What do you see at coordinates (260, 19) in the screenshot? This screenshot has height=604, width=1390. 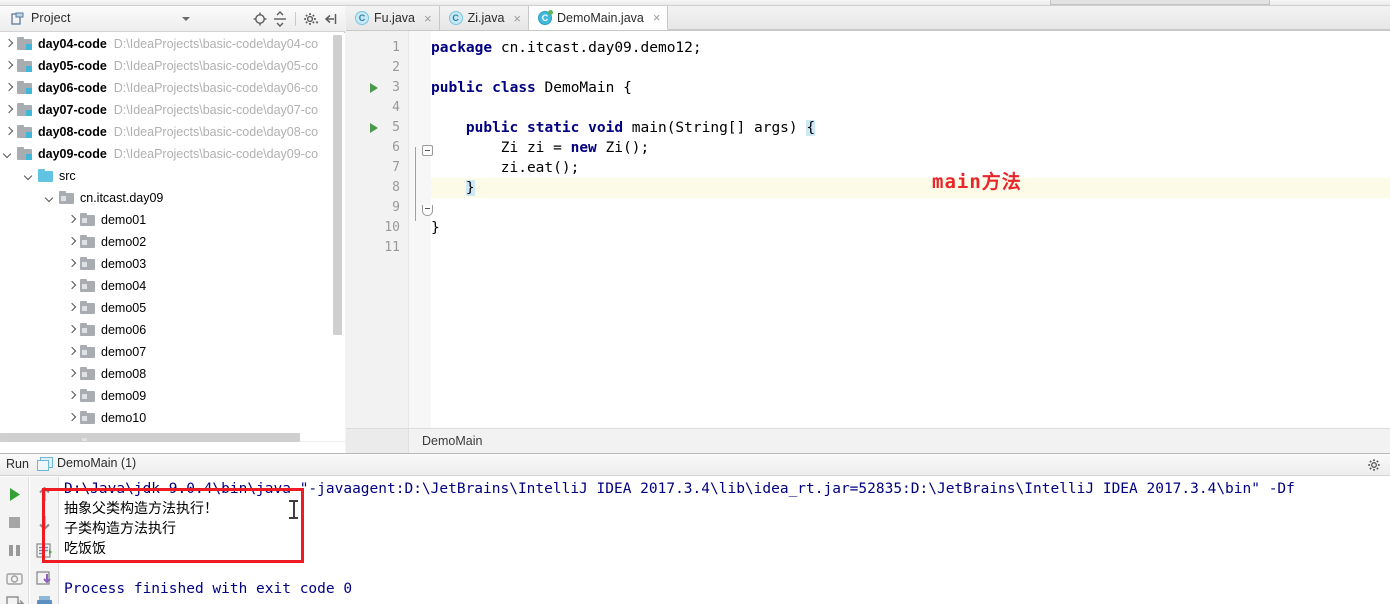 I see `locate-icon` at bounding box center [260, 19].